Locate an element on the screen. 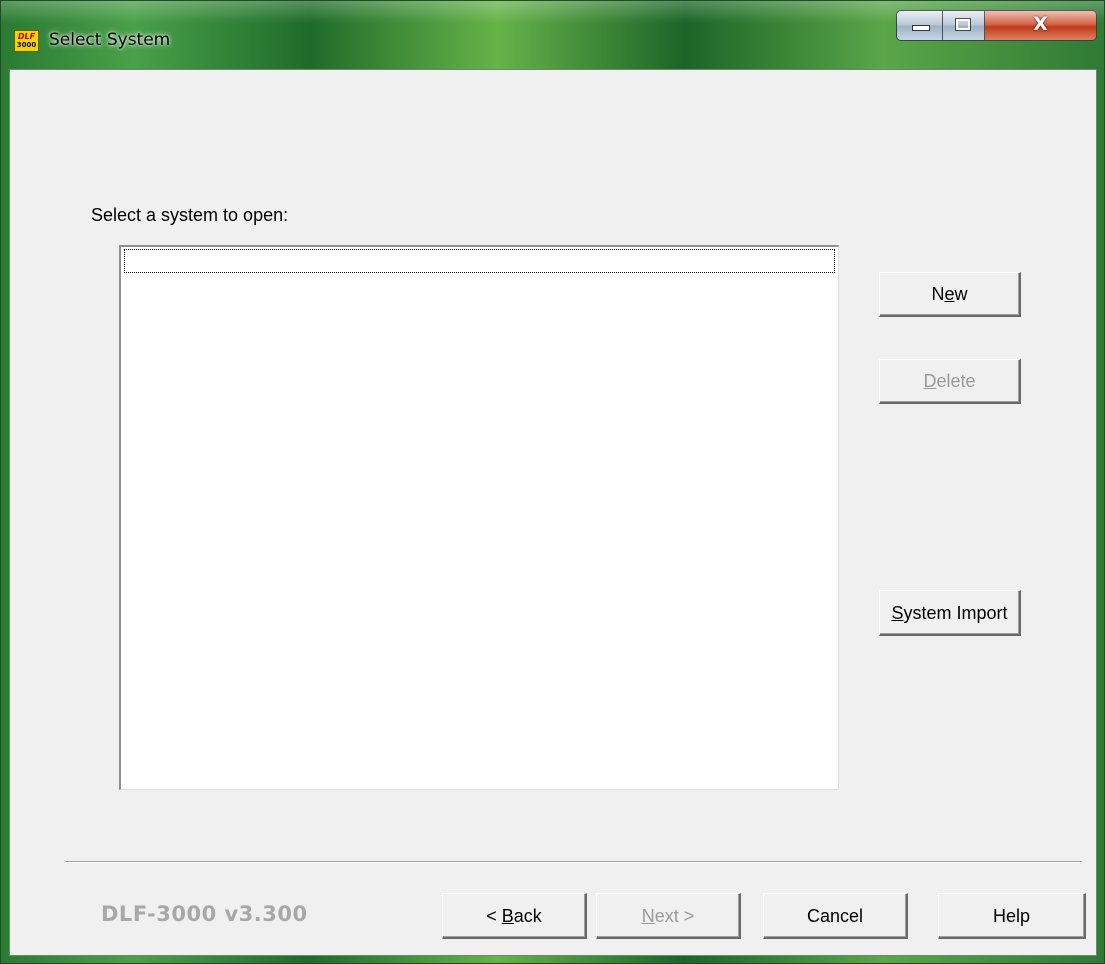 This screenshot has height=964, width=1105. maximize-icon is located at coordinates (963, 24).